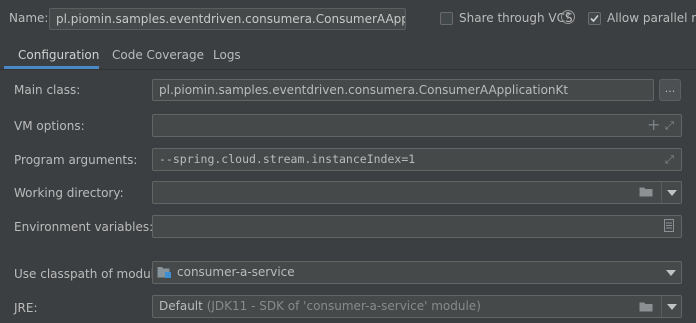  What do you see at coordinates (446, 18) in the screenshot?
I see `share-vcs-checkbox` at bounding box center [446, 18].